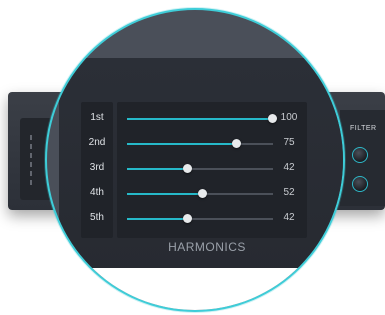  I want to click on harmonic-value-5: 42, so click(289, 217).